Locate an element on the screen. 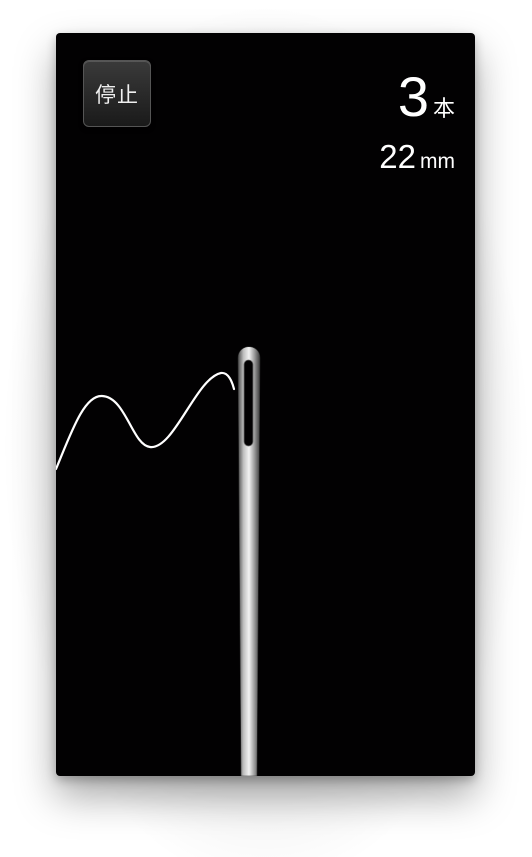 This screenshot has height=857, width=532. thread-count-value: 3 is located at coordinates (413, 96).